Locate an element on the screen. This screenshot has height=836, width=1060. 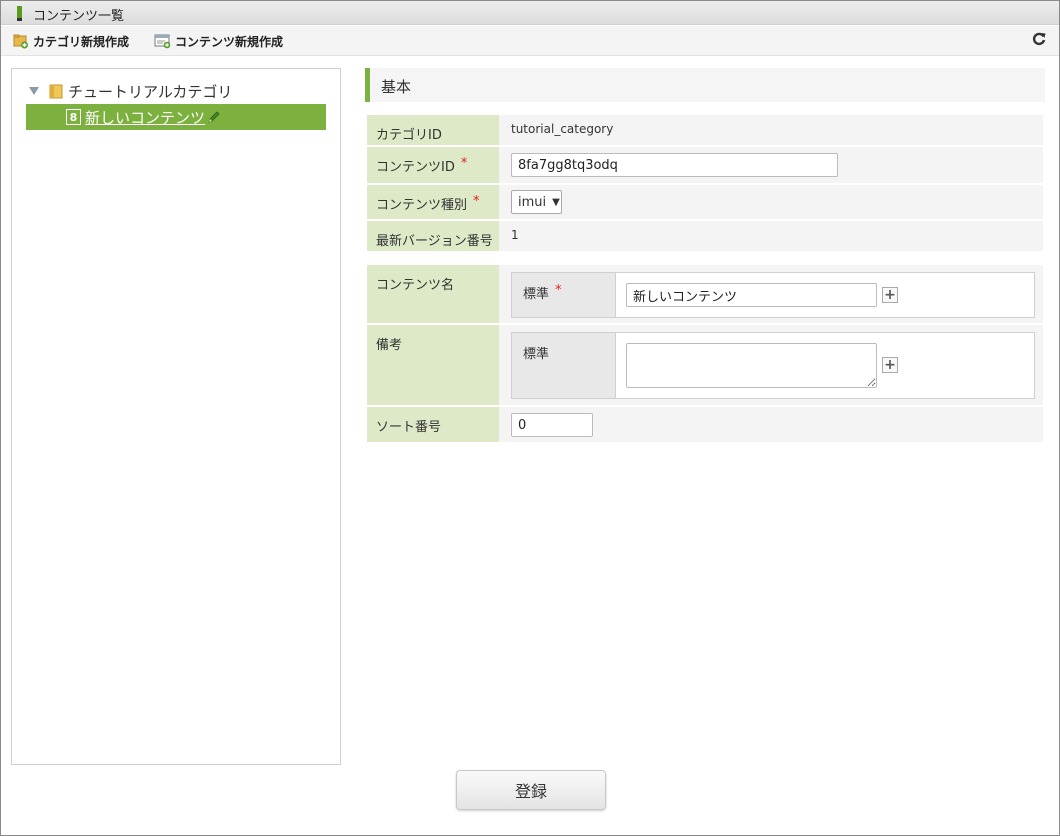
sort-number-label-text: ソート番号 is located at coordinates (409, 427).